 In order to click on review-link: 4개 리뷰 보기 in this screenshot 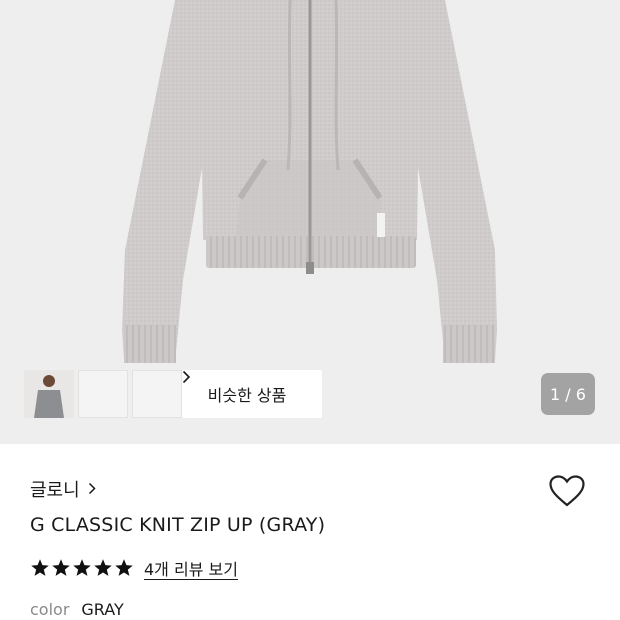, I will do `click(191, 568)`.